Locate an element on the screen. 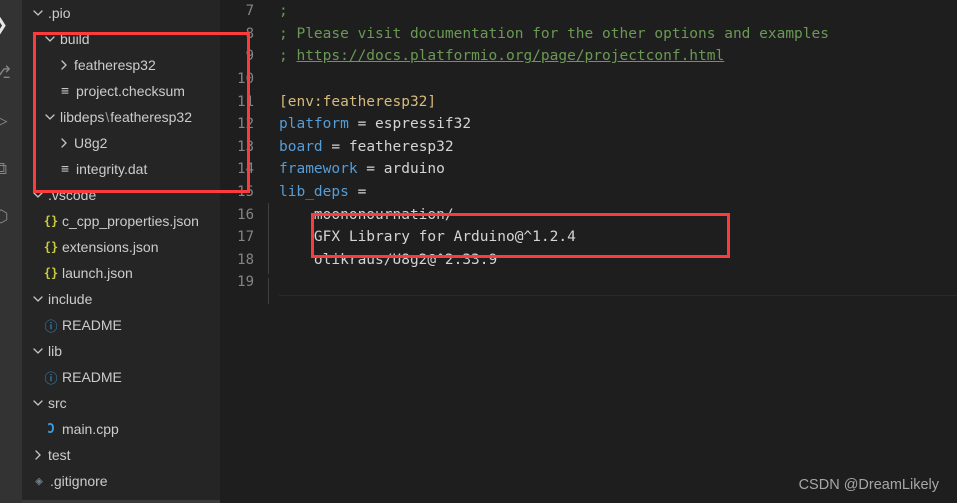 This screenshot has width=957, height=503. tree-item-src: src is located at coordinates (121, 403).